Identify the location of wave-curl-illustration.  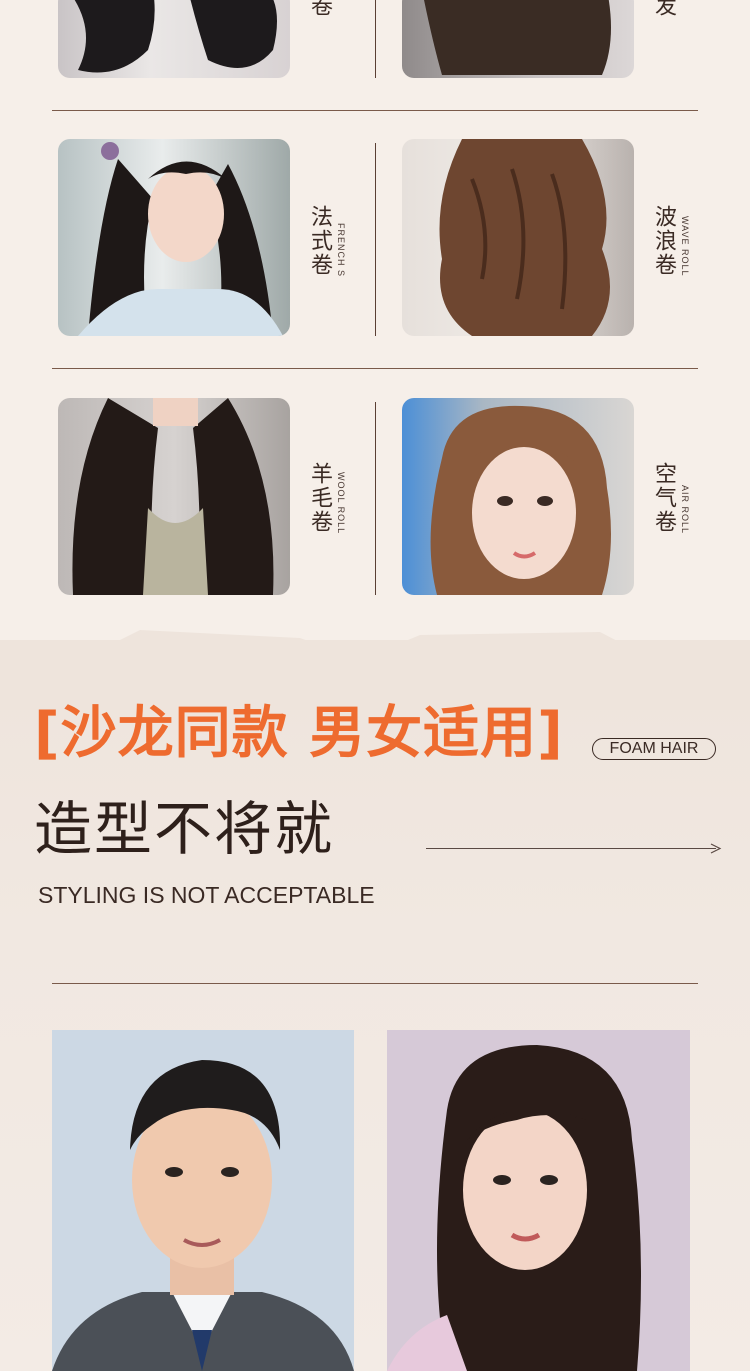
(524, 237).